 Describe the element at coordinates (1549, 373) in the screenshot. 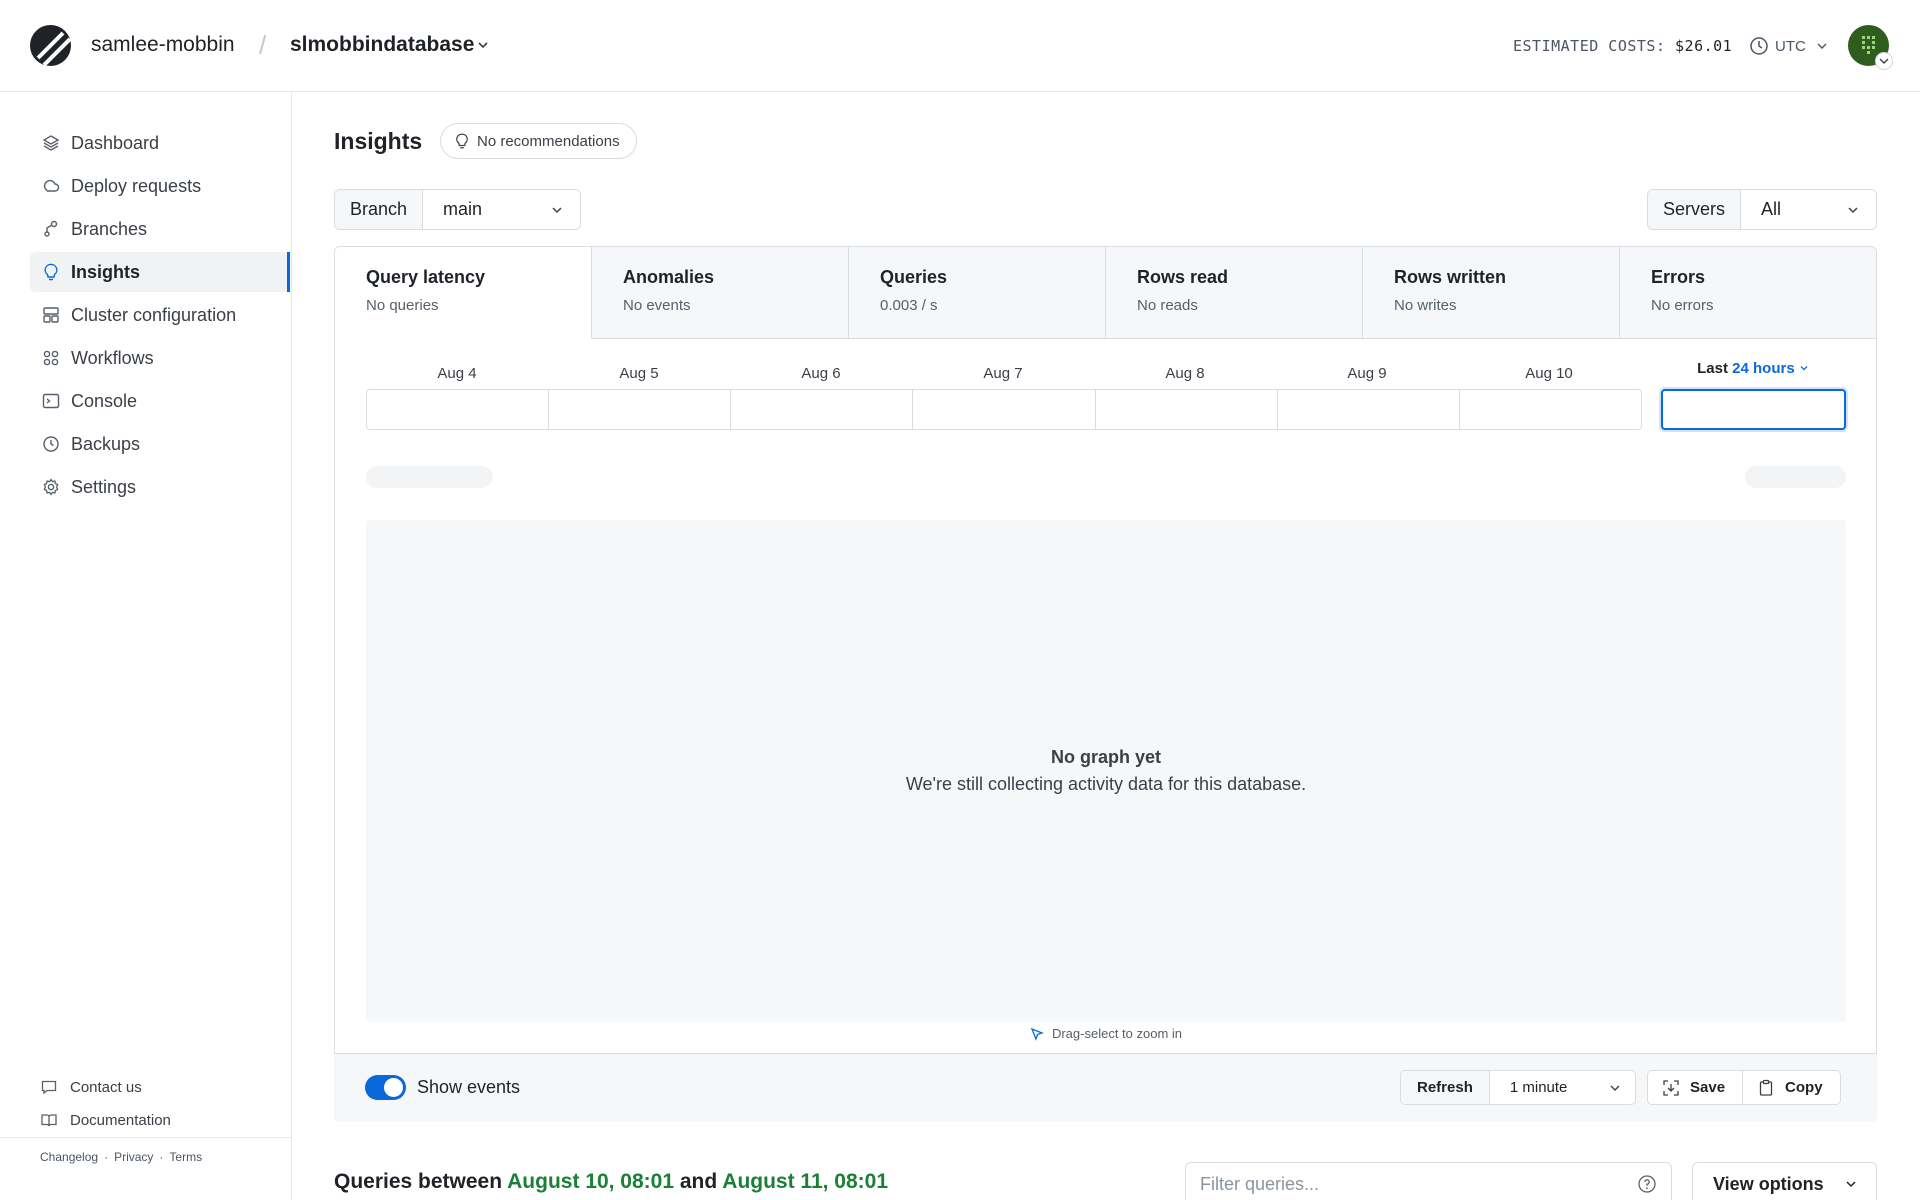

I see `day-label: Aug 10` at that location.